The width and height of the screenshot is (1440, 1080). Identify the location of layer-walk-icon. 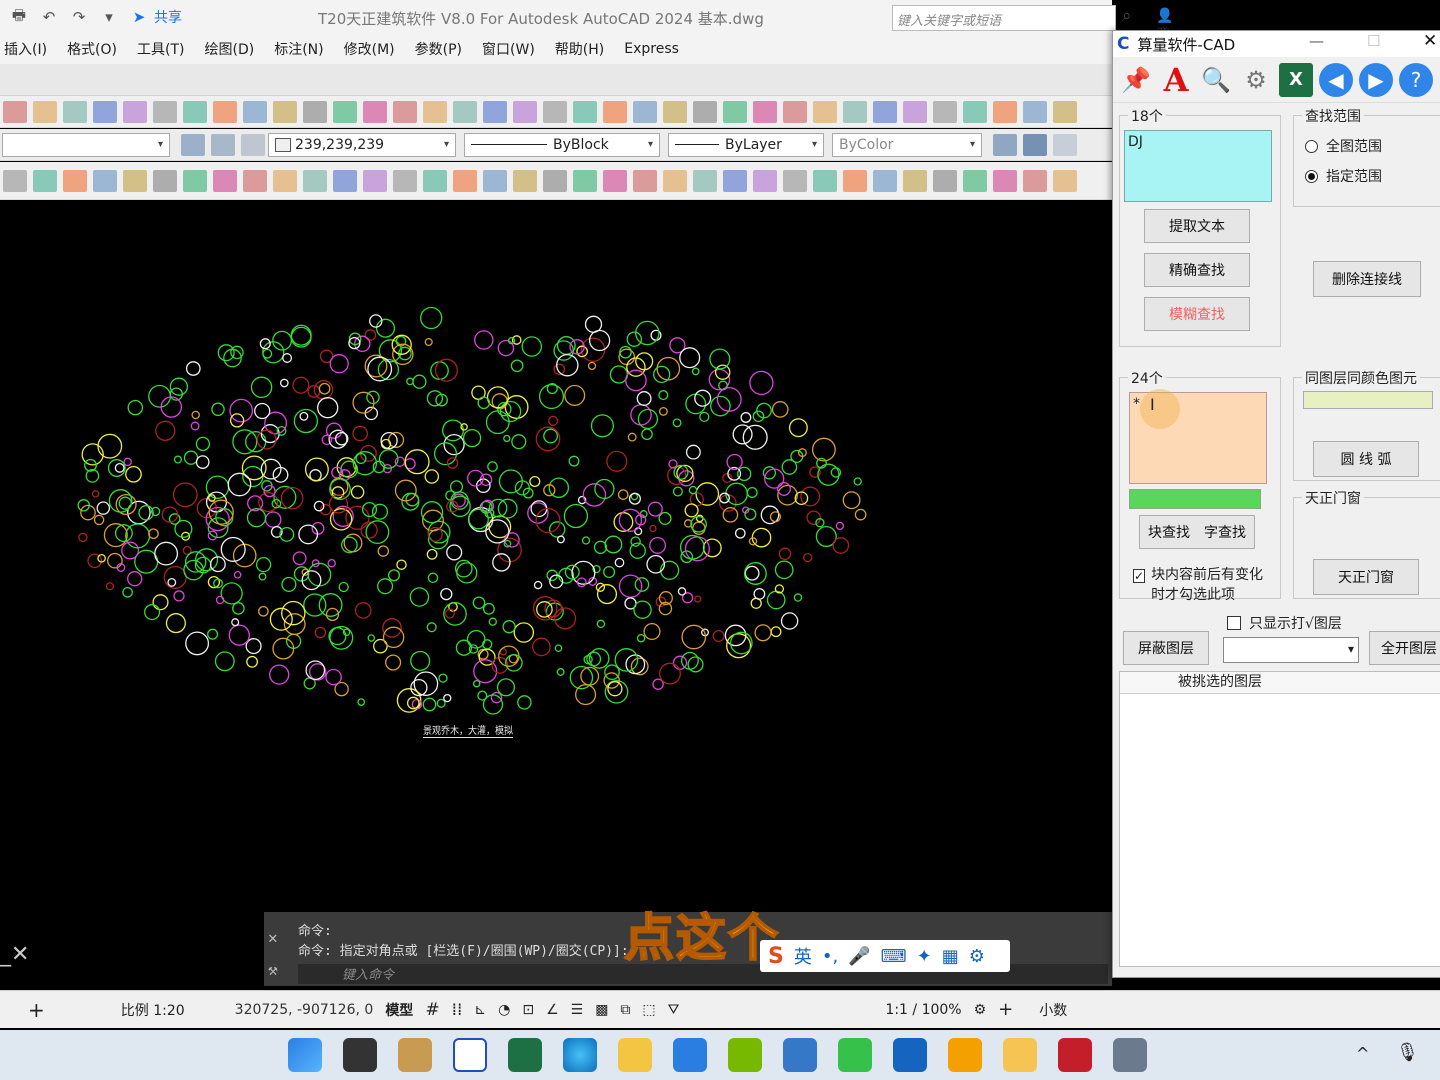
(1035, 144).